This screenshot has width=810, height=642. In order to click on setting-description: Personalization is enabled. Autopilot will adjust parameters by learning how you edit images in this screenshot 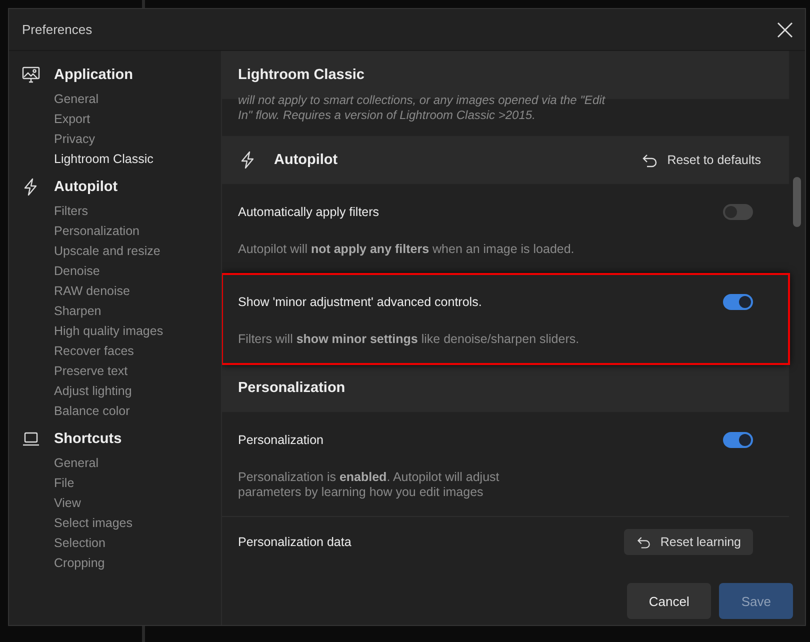, I will do `click(369, 485)`.